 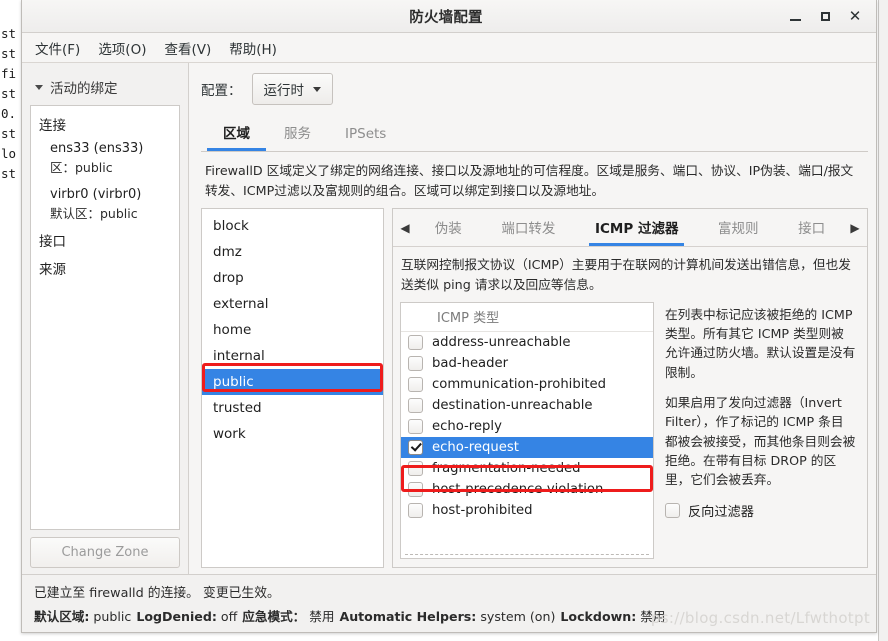 I want to click on change-zone-button: Change Zone, so click(x=105, y=552).